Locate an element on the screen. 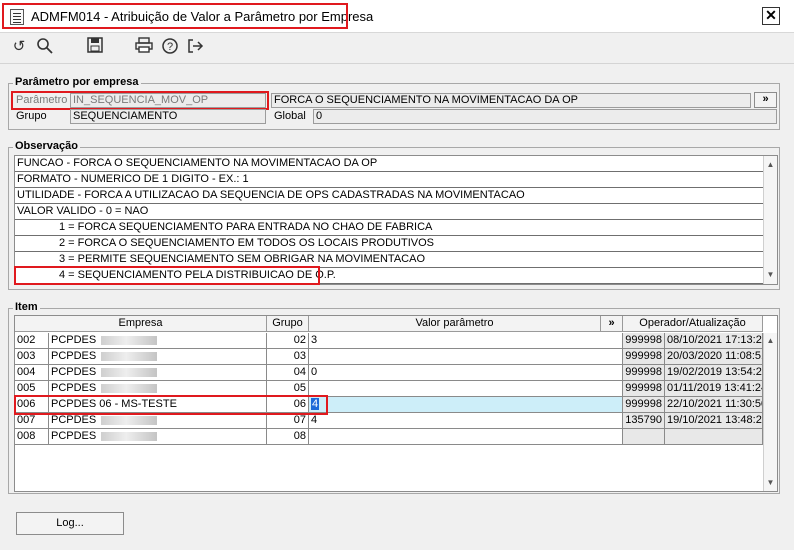  global-field: 0 is located at coordinates (545, 116).